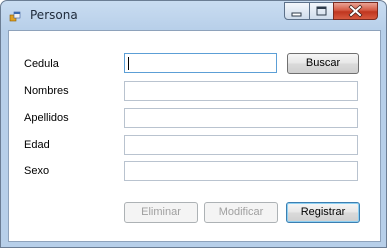  Describe the element at coordinates (241, 212) in the screenshot. I see `modificar-button: Modificar` at that location.